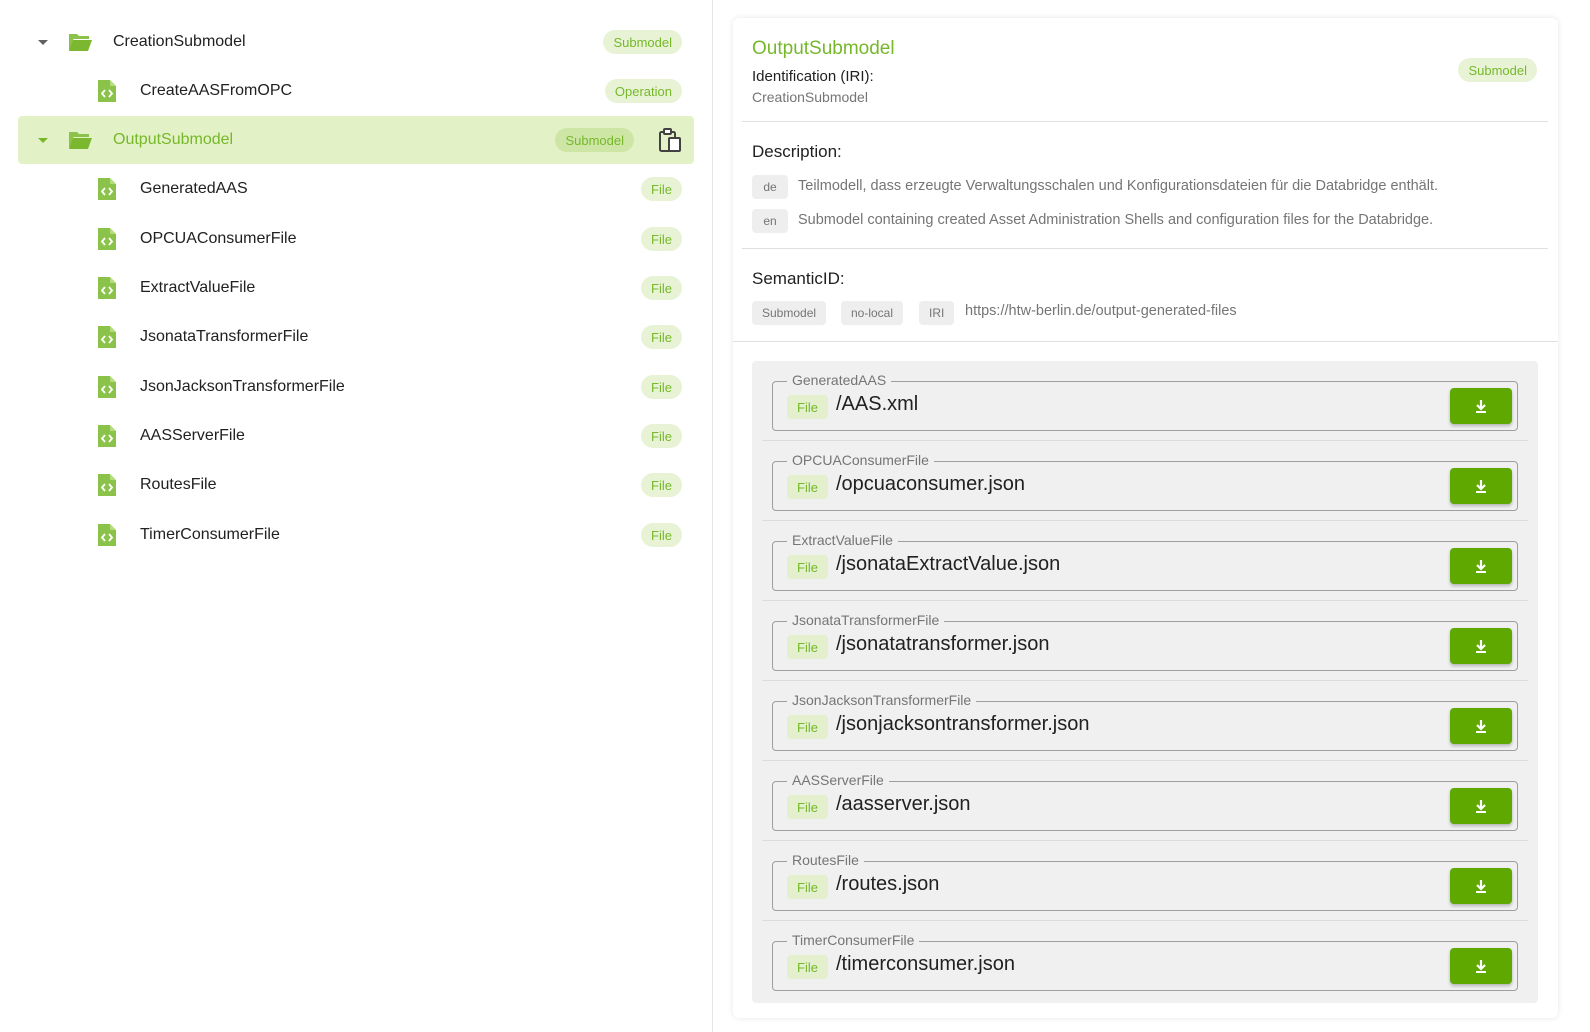 This screenshot has height=1032, width=1590. I want to click on file-field: GeneratedAAS File/AAS.xml, so click(1145, 401).